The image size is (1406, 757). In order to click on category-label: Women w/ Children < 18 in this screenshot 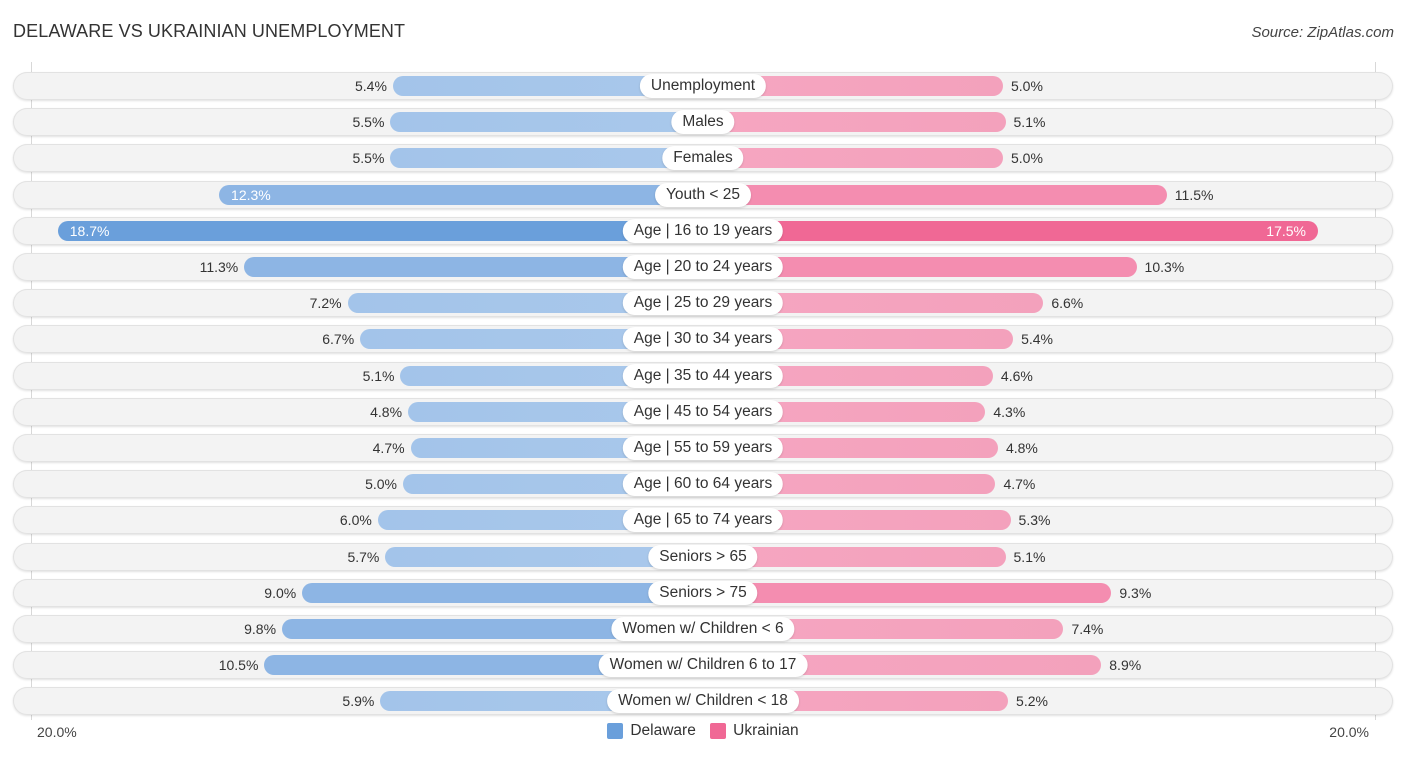, I will do `click(703, 701)`.